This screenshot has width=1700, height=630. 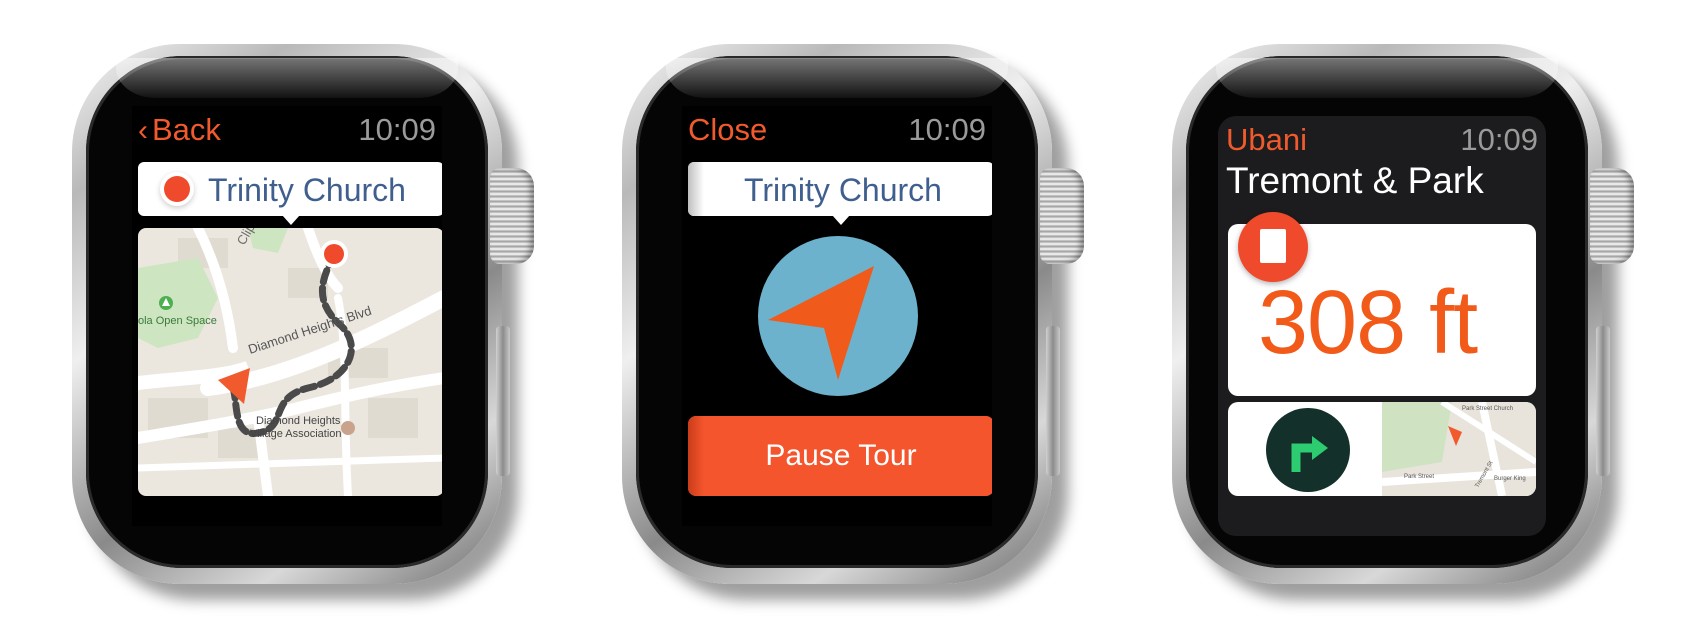 I want to click on pause-tour-button: Pause Tour, so click(x=840, y=456).